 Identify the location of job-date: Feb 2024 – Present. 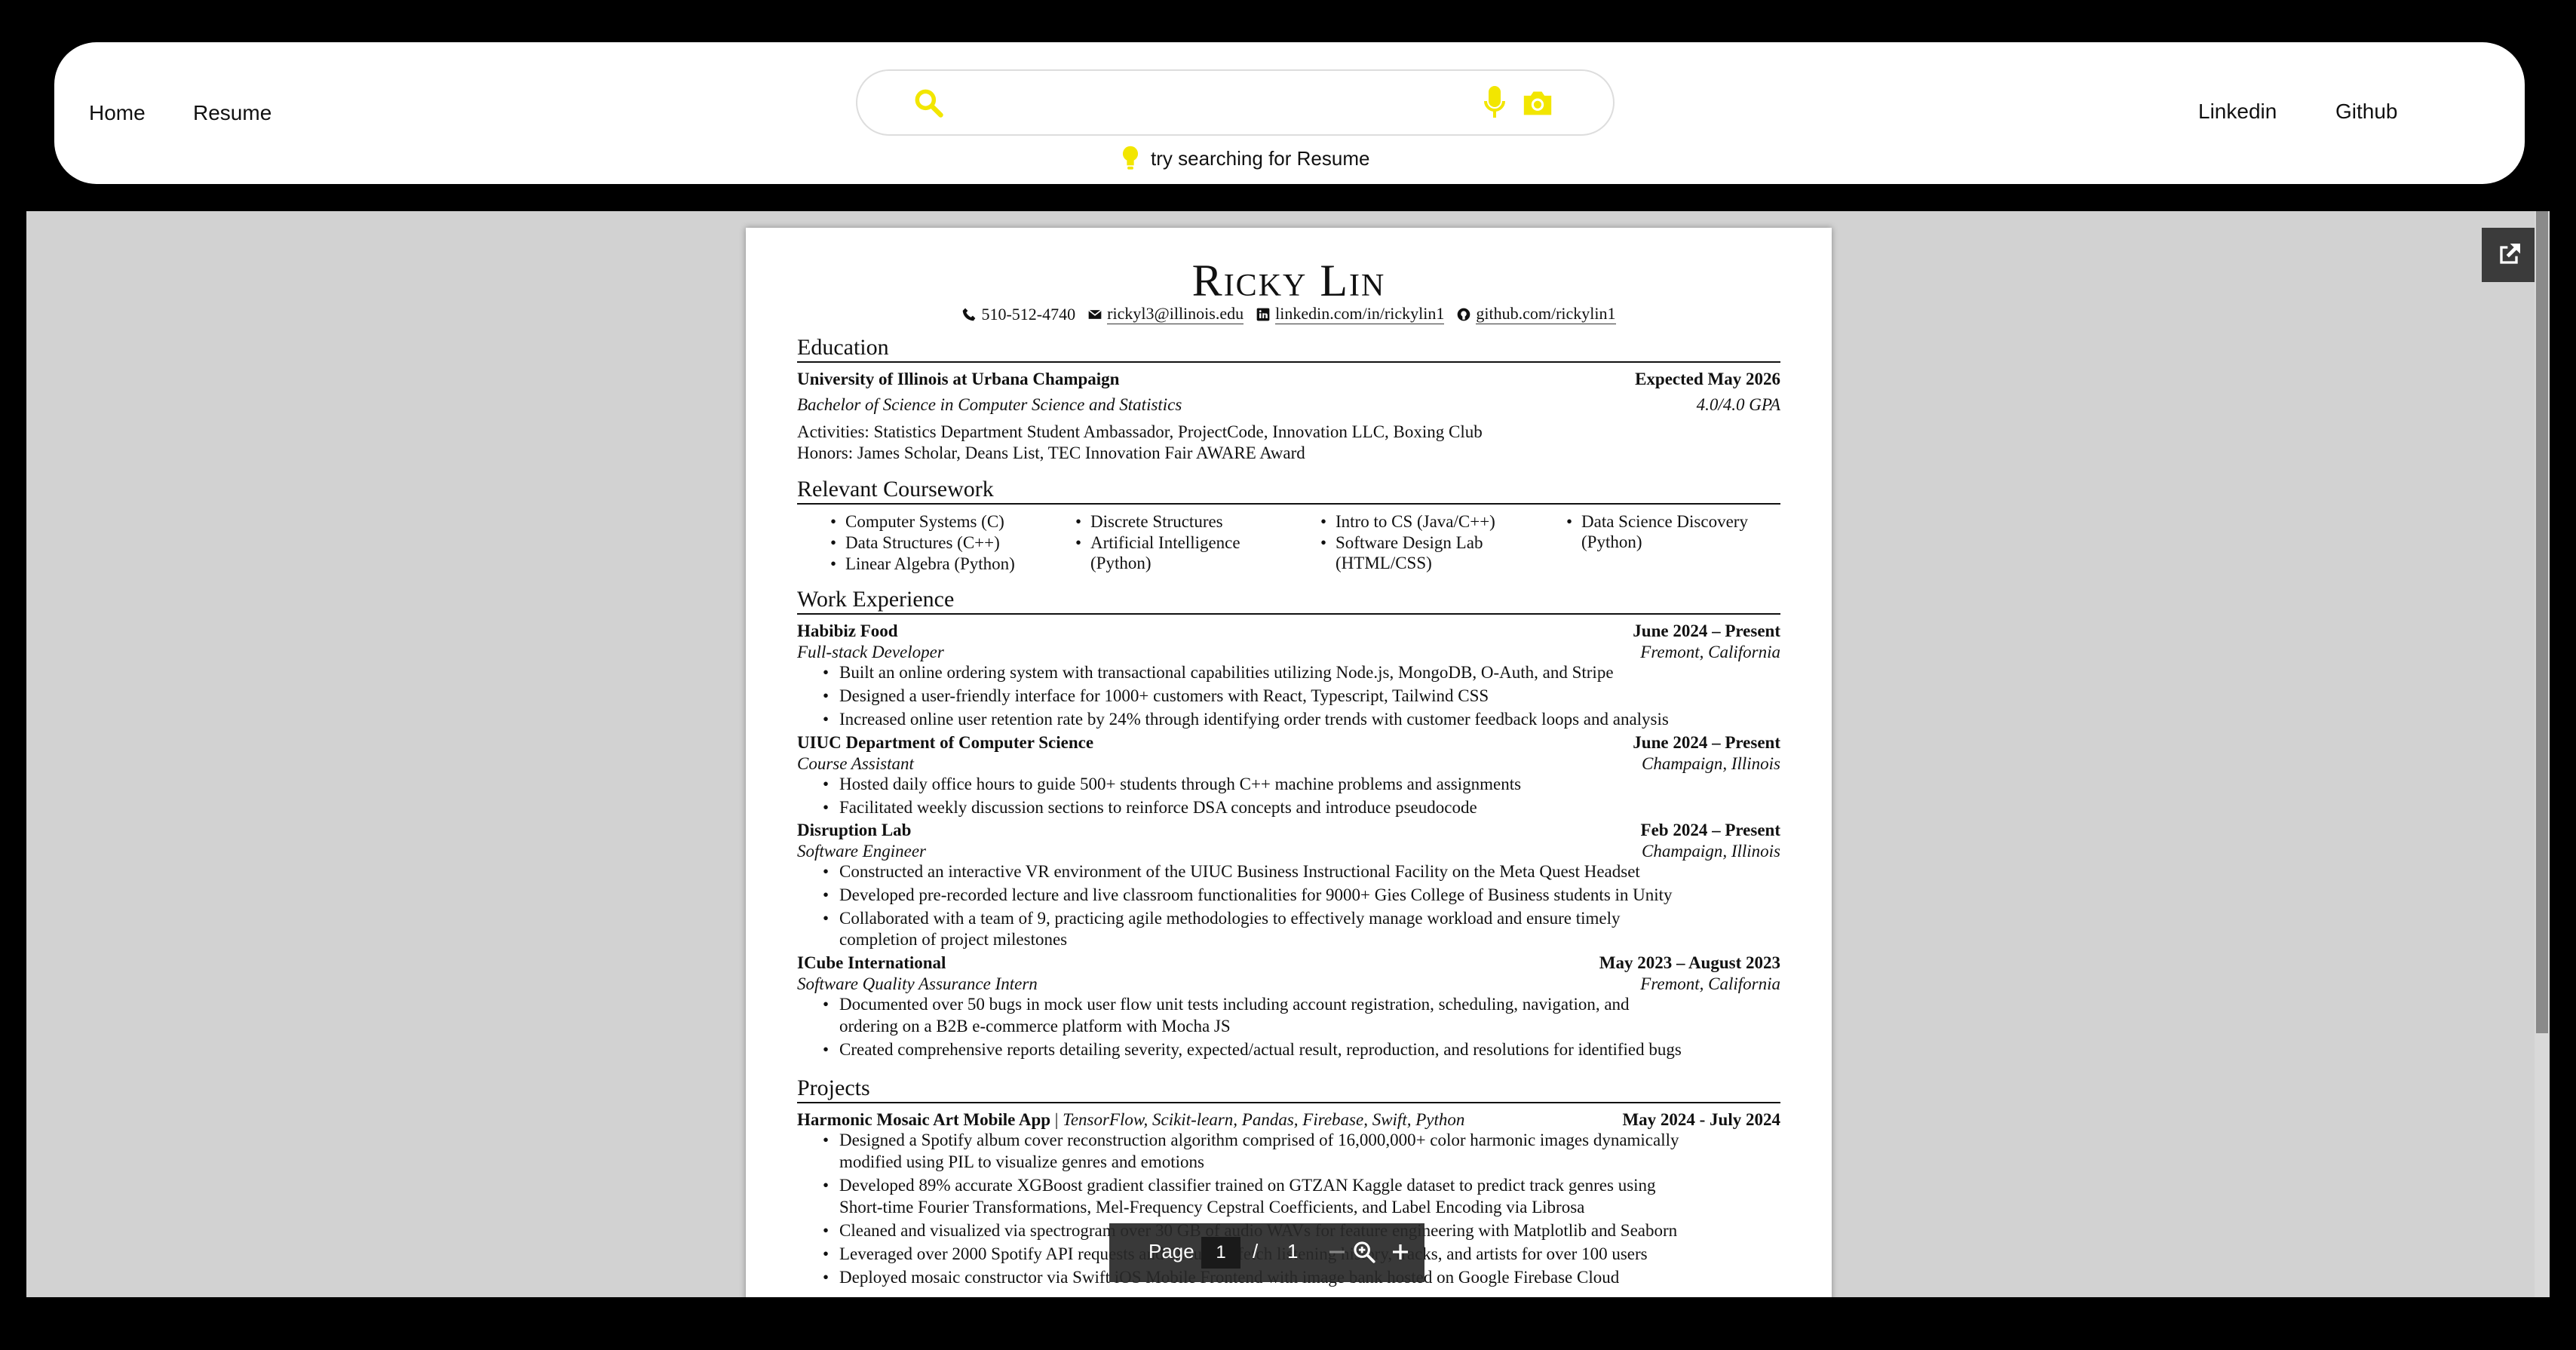
(1710, 830).